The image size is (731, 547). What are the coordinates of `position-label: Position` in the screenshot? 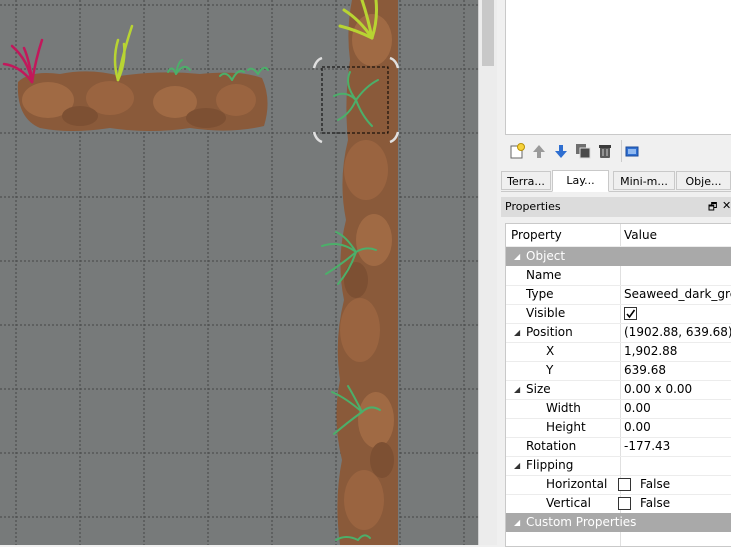 It's located at (549, 332).